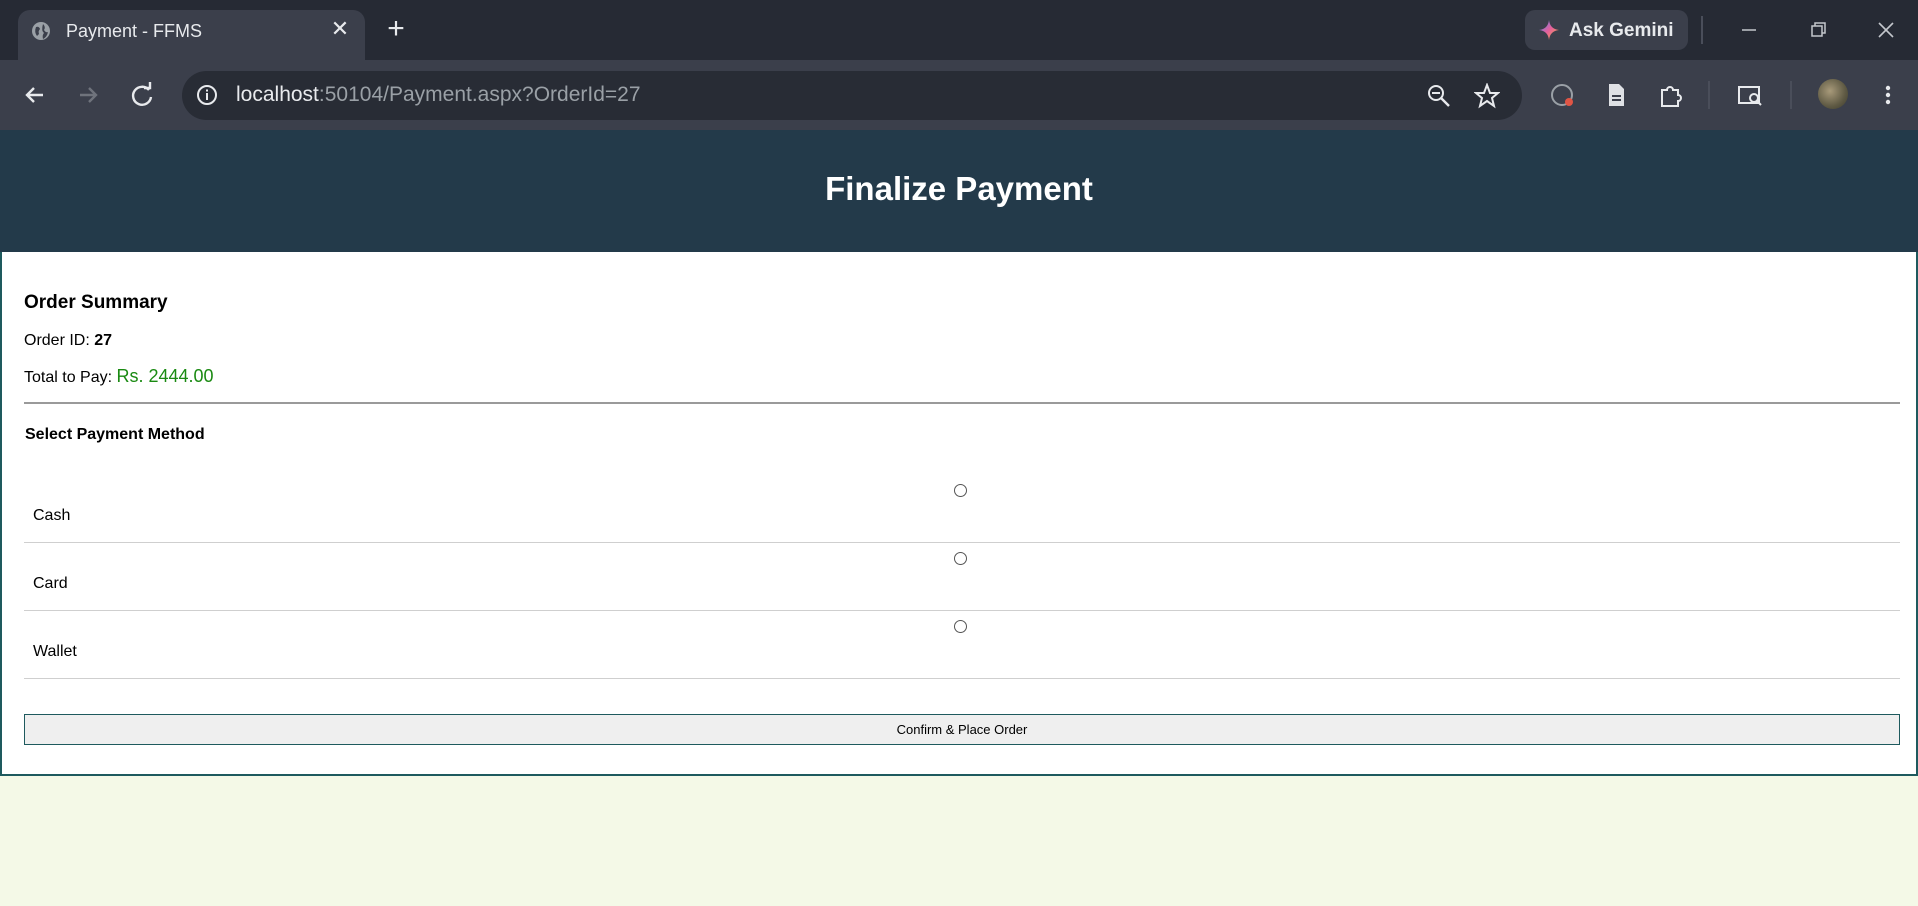 Image resolution: width=1918 pixels, height=906 pixels. Describe the element at coordinates (962, 403) in the screenshot. I see `divider` at that location.